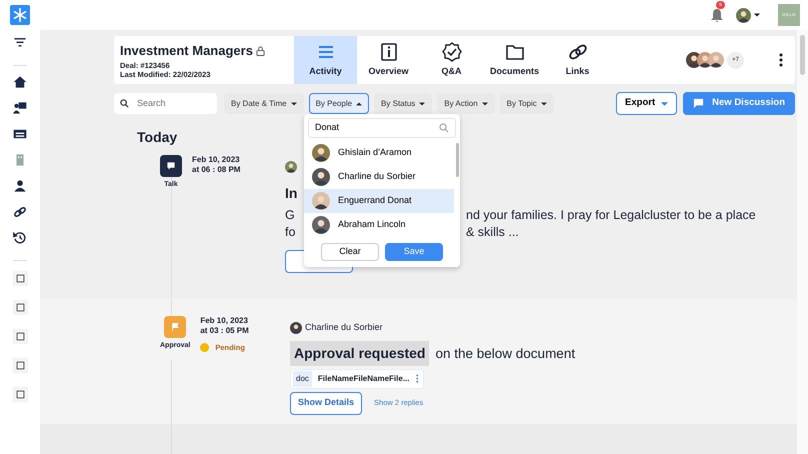 This screenshot has width=808, height=454. I want to click on file-type-label: doc, so click(302, 378).